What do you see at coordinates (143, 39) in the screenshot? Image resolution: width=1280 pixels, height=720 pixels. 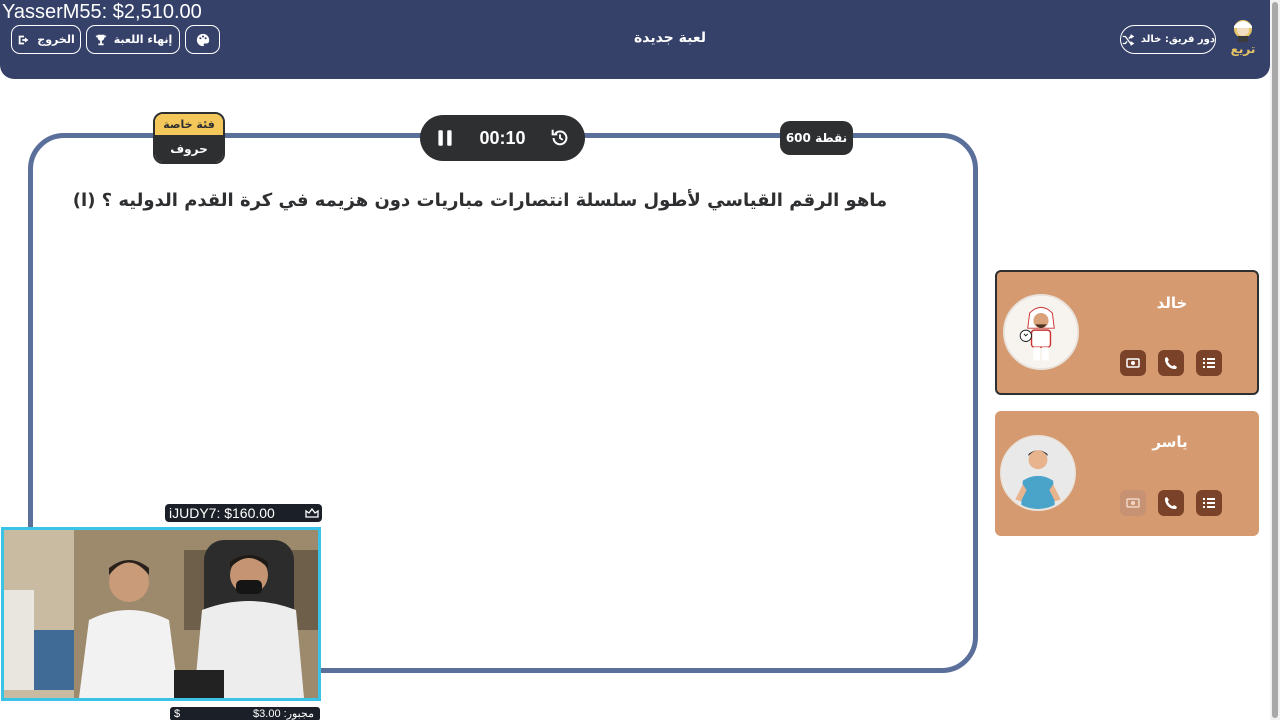 I see `end-game-label: إنهاء اللعبة` at bounding box center [143, 39].